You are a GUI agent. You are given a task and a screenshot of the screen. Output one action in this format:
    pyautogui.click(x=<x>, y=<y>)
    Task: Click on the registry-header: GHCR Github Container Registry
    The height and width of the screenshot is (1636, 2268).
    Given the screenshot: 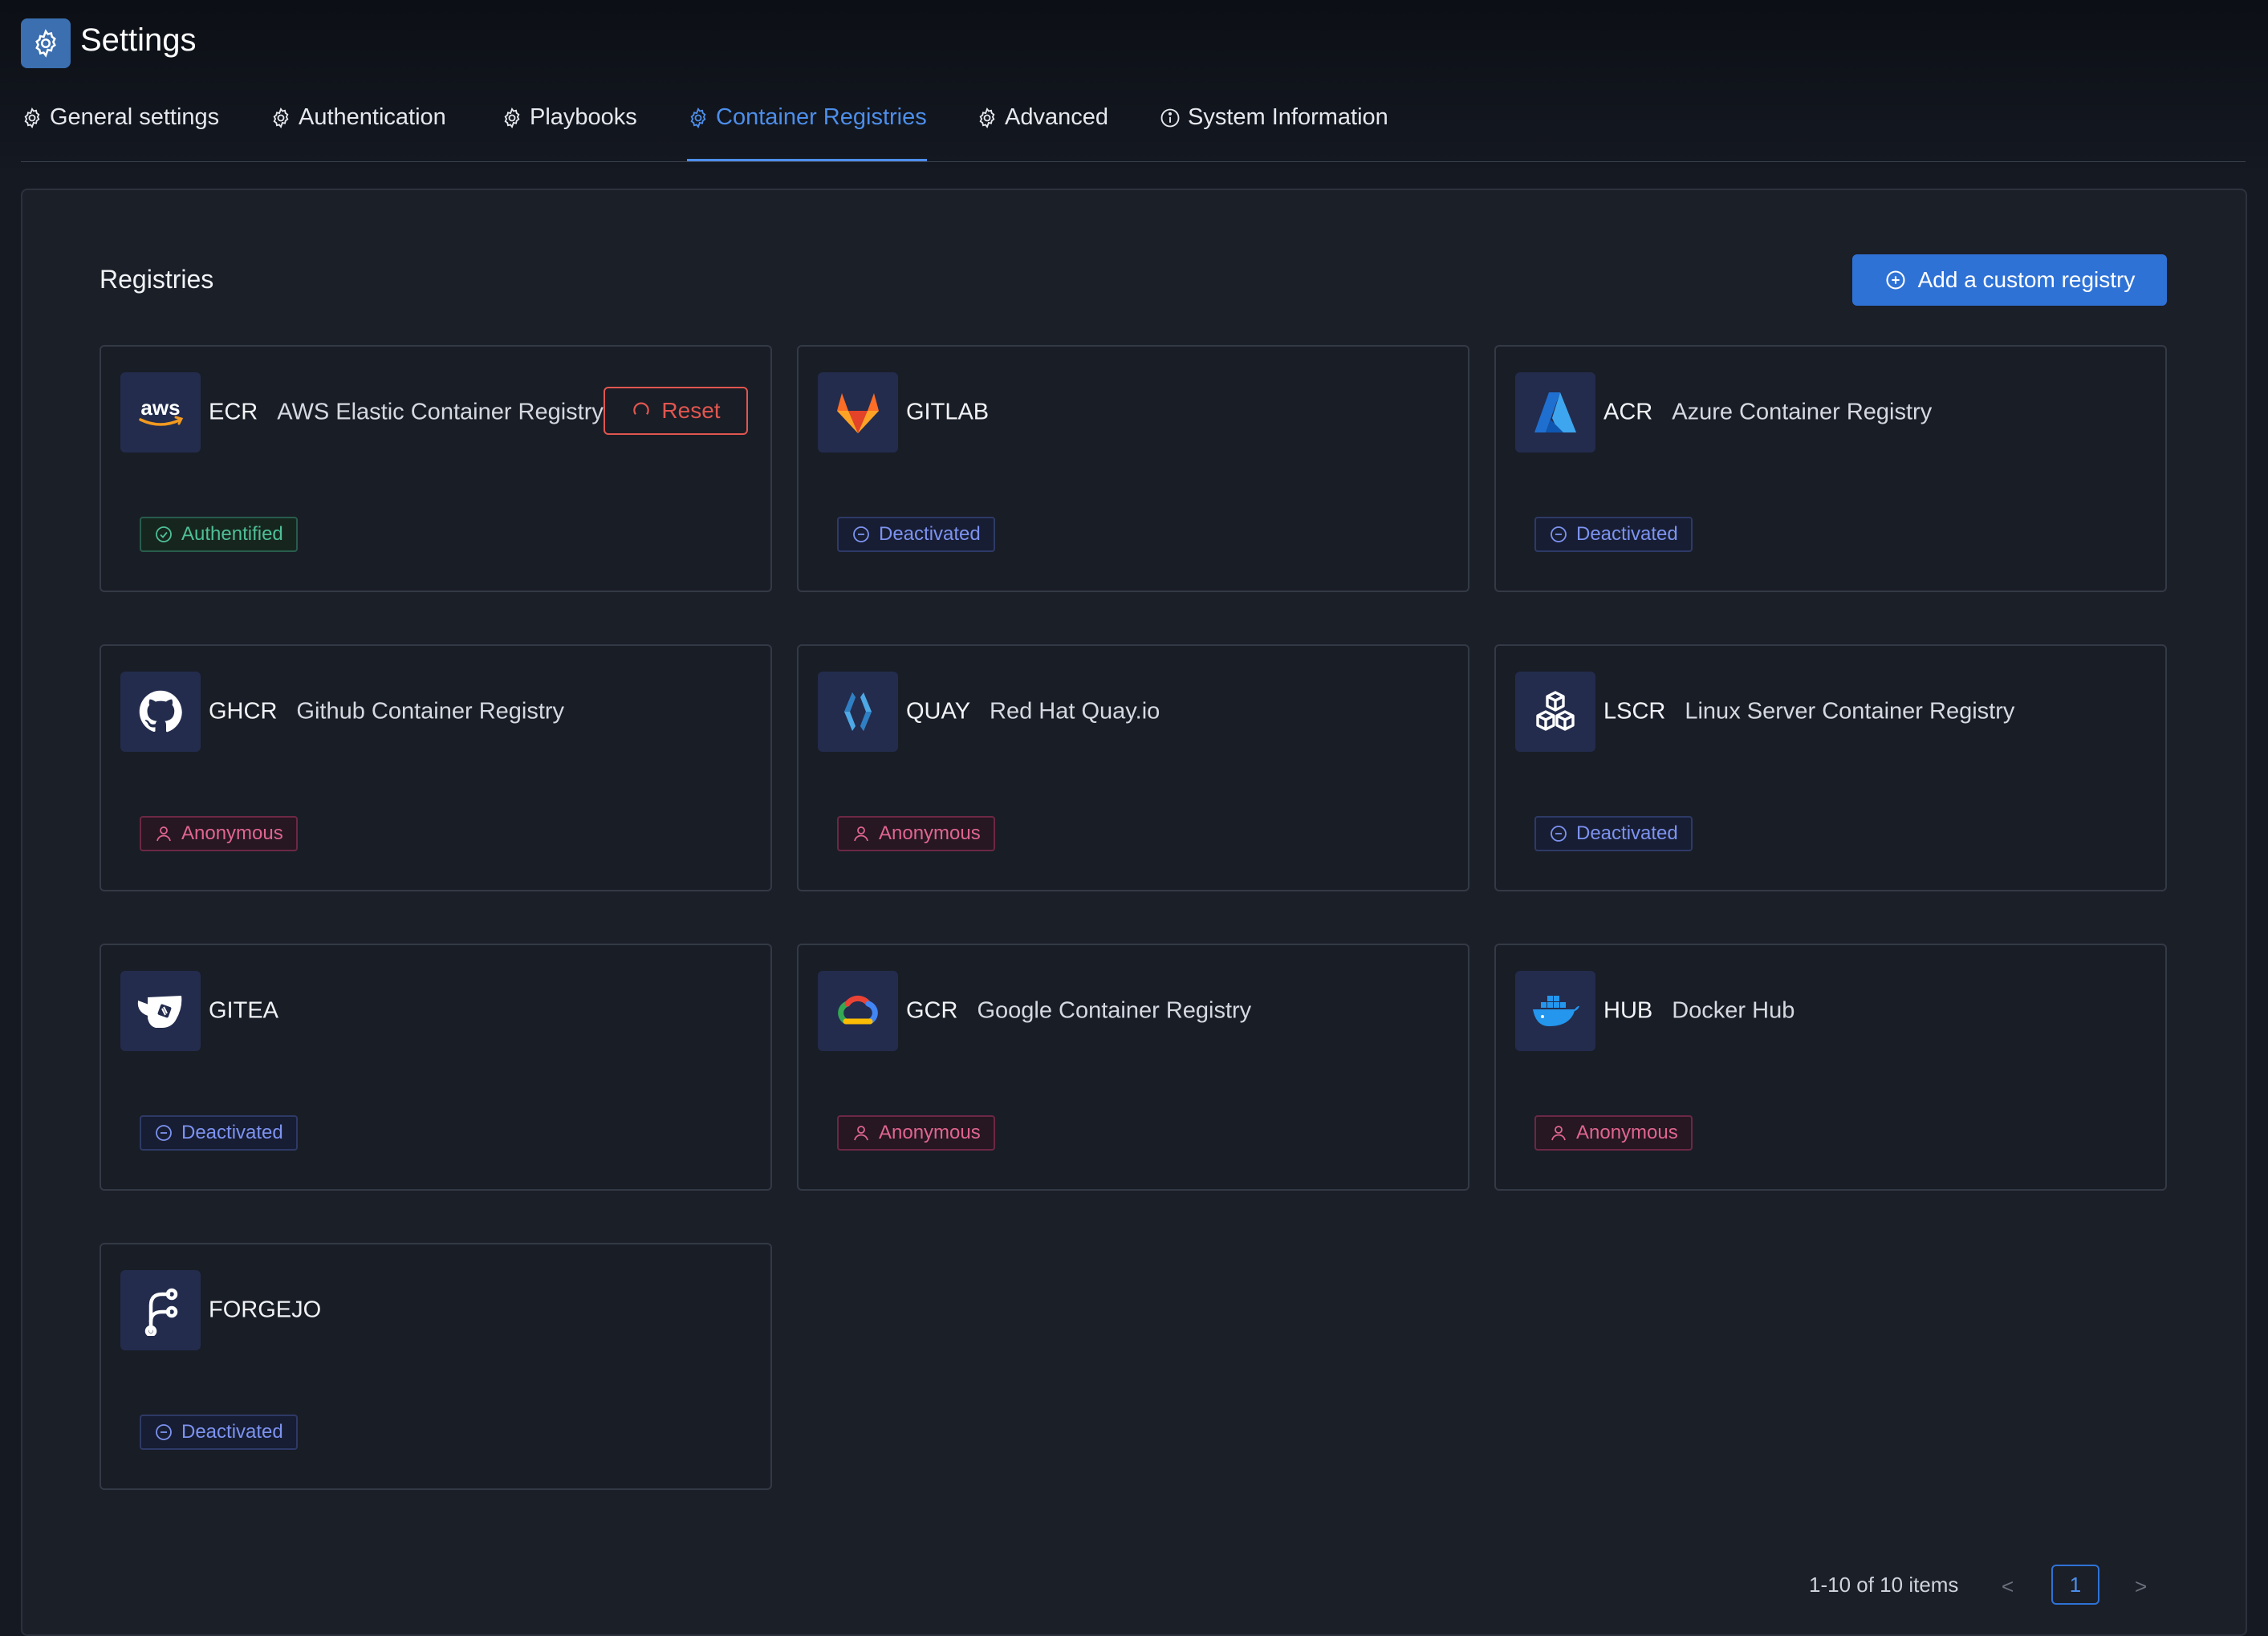 What is the action you would take?
    pyautogui.click(x=386, y=712)
    